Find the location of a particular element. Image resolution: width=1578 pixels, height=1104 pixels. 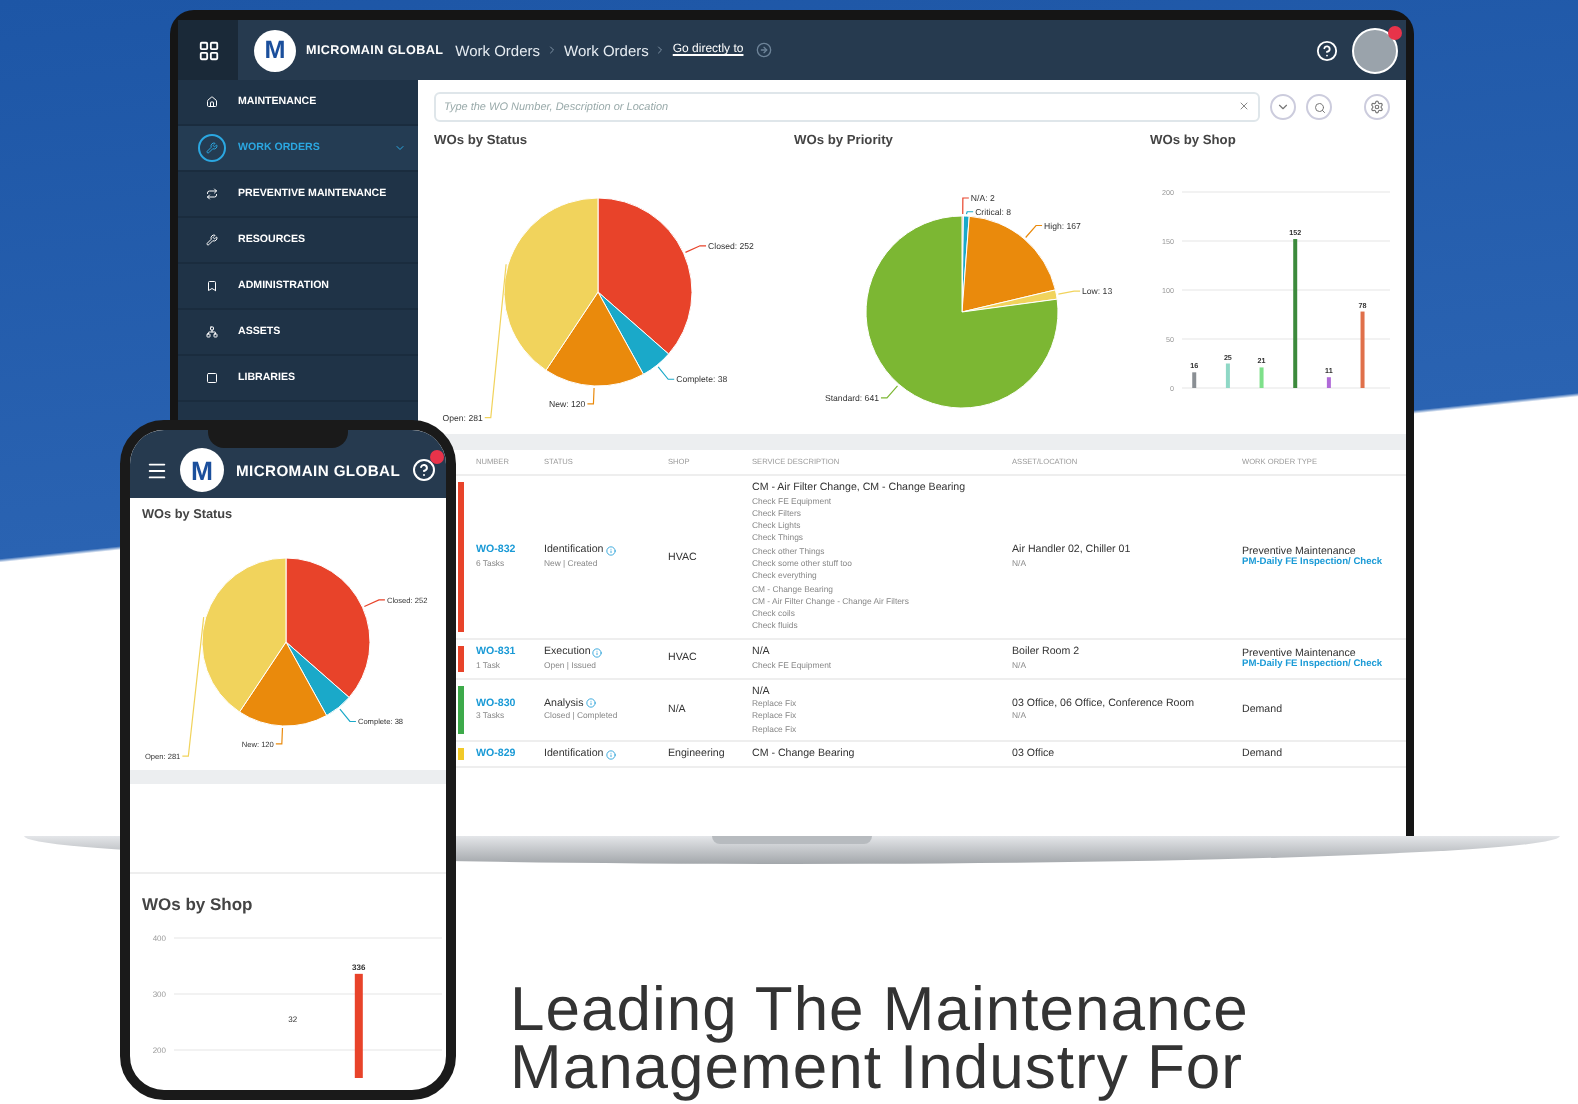

dropdown-button is located at coordinates (1283, 107).